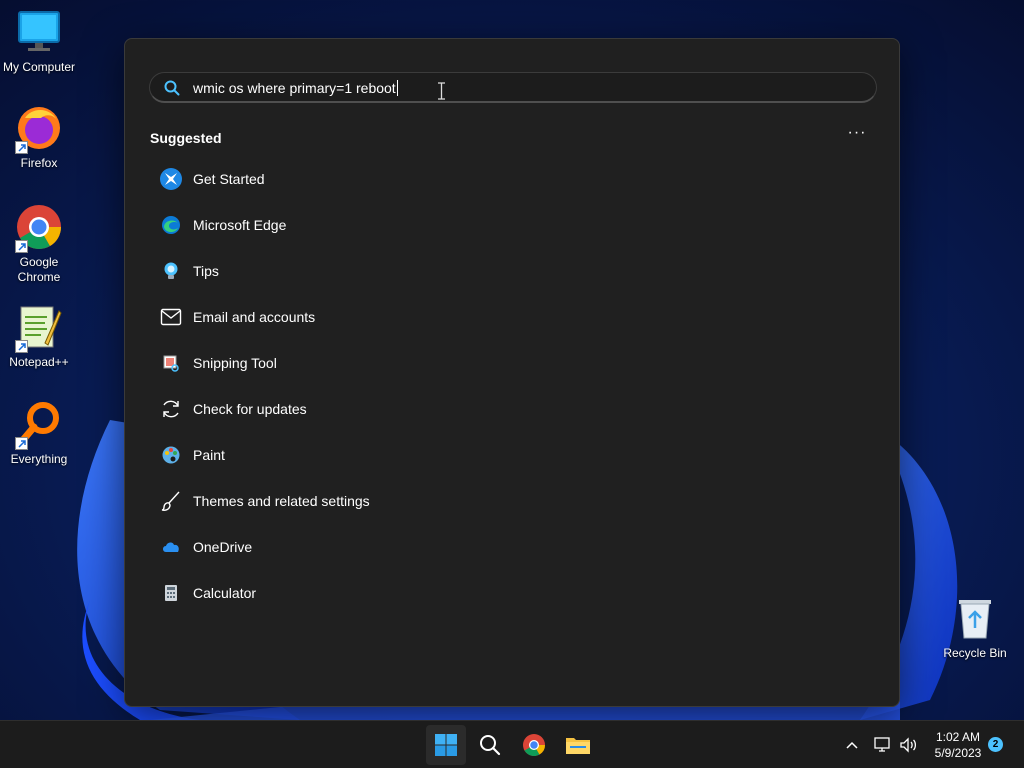 The width and height of the screenshot is (1024, 768). I want to click on volume-button, so click(908, 745).